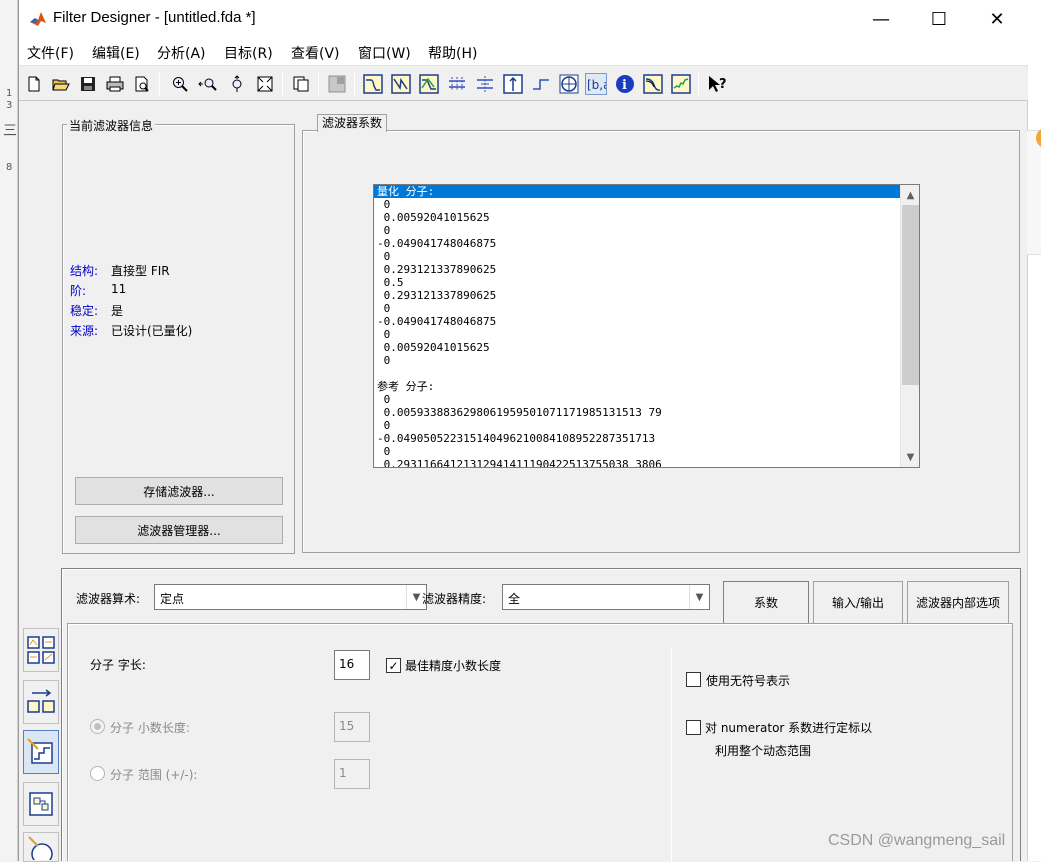  Describe the element at coordinates (97, 773) in the screenshot. I see `range-radio` at that location.